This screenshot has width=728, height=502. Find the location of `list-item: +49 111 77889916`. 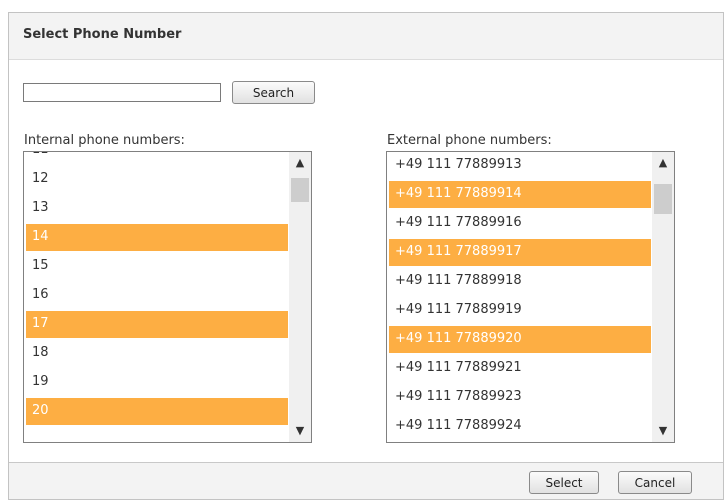

list-item: +49 111 77889916 is located at coordinates (520, 223).